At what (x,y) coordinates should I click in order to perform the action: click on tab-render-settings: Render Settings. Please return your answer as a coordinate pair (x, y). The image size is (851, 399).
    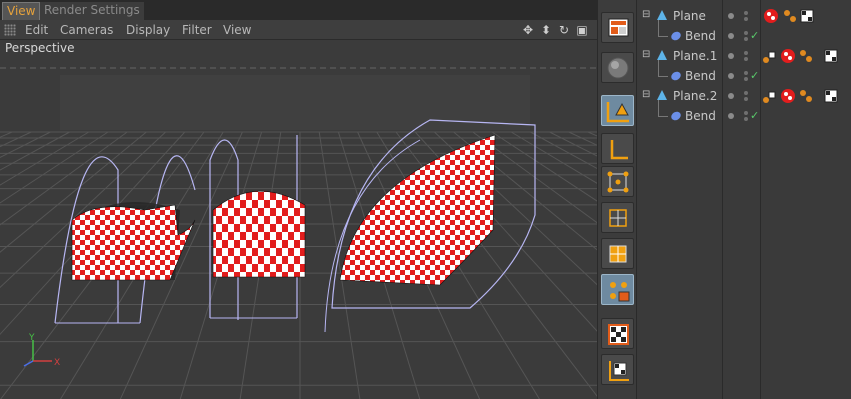
    Looking at the image, I should click on (92, 11).